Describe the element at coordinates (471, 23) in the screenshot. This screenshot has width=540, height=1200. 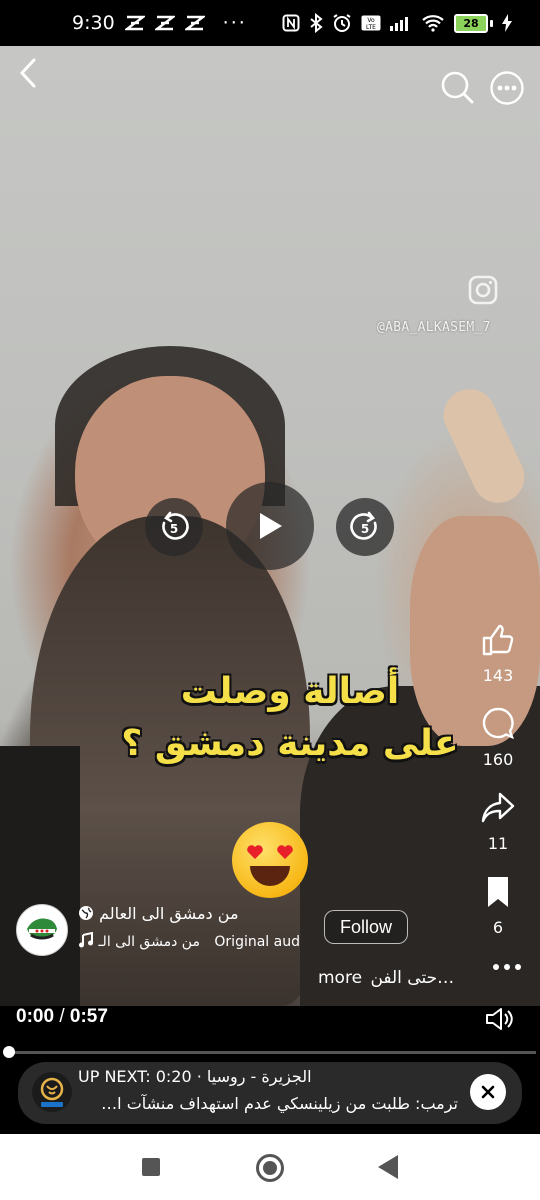
I see `battery-level: 28` at that location.